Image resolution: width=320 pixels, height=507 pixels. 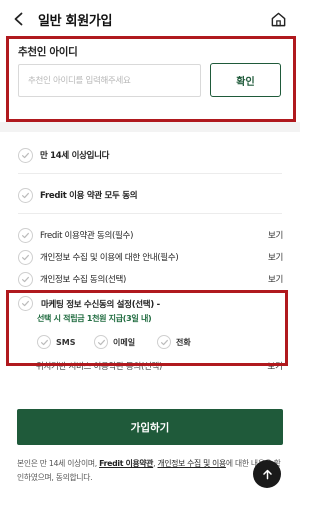 What do you see at coordinates (126, 463) in the screenshot?
I see `terms-link: Fredit 이용약관` at bounding box center [126, 463].